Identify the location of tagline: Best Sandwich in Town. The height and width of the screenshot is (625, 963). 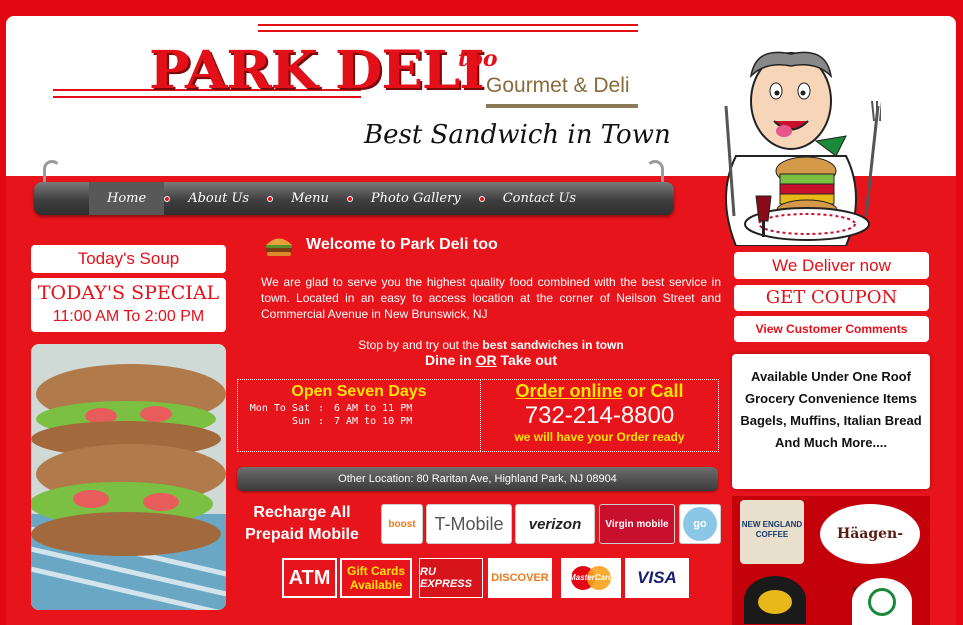
(517, 135).